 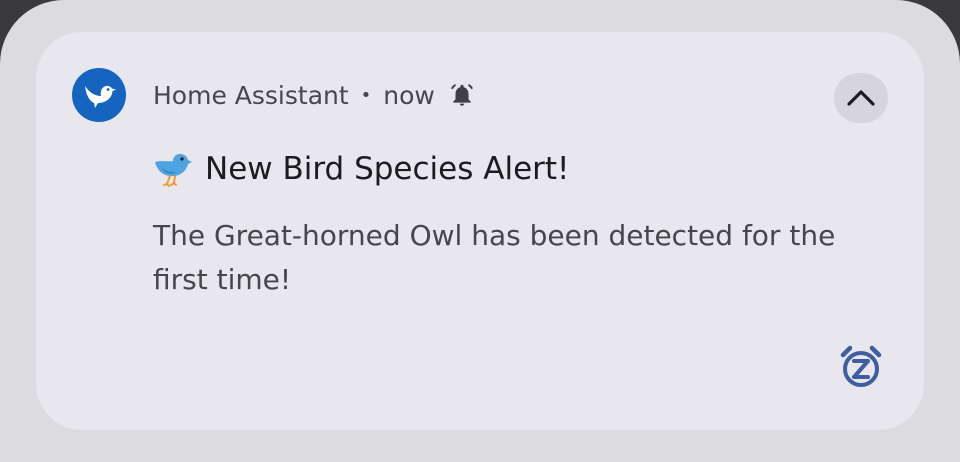 I want to click on alert-bell-icon, so click(x=462, y=95).